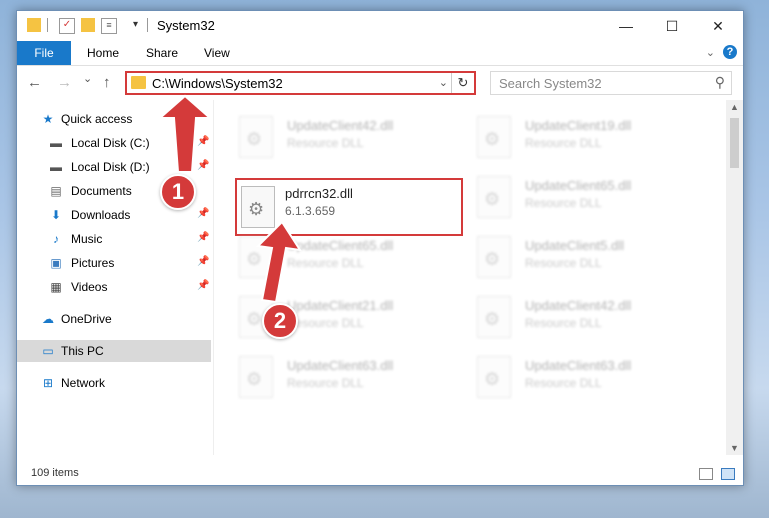 This screenshot has height=518, width=769. What do you see at coordinates (93, 263) in the screenshot?
I see `sidebar-item-label: Pictures` at bounding box center [93, 263].